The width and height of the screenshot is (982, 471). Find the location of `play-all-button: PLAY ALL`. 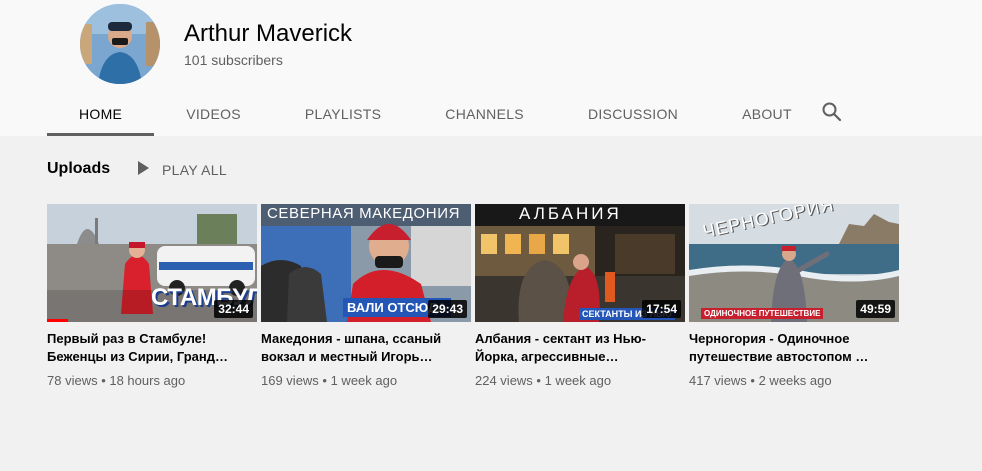

play-all-button: PLAY ALL is located at coordinates (181, 170).